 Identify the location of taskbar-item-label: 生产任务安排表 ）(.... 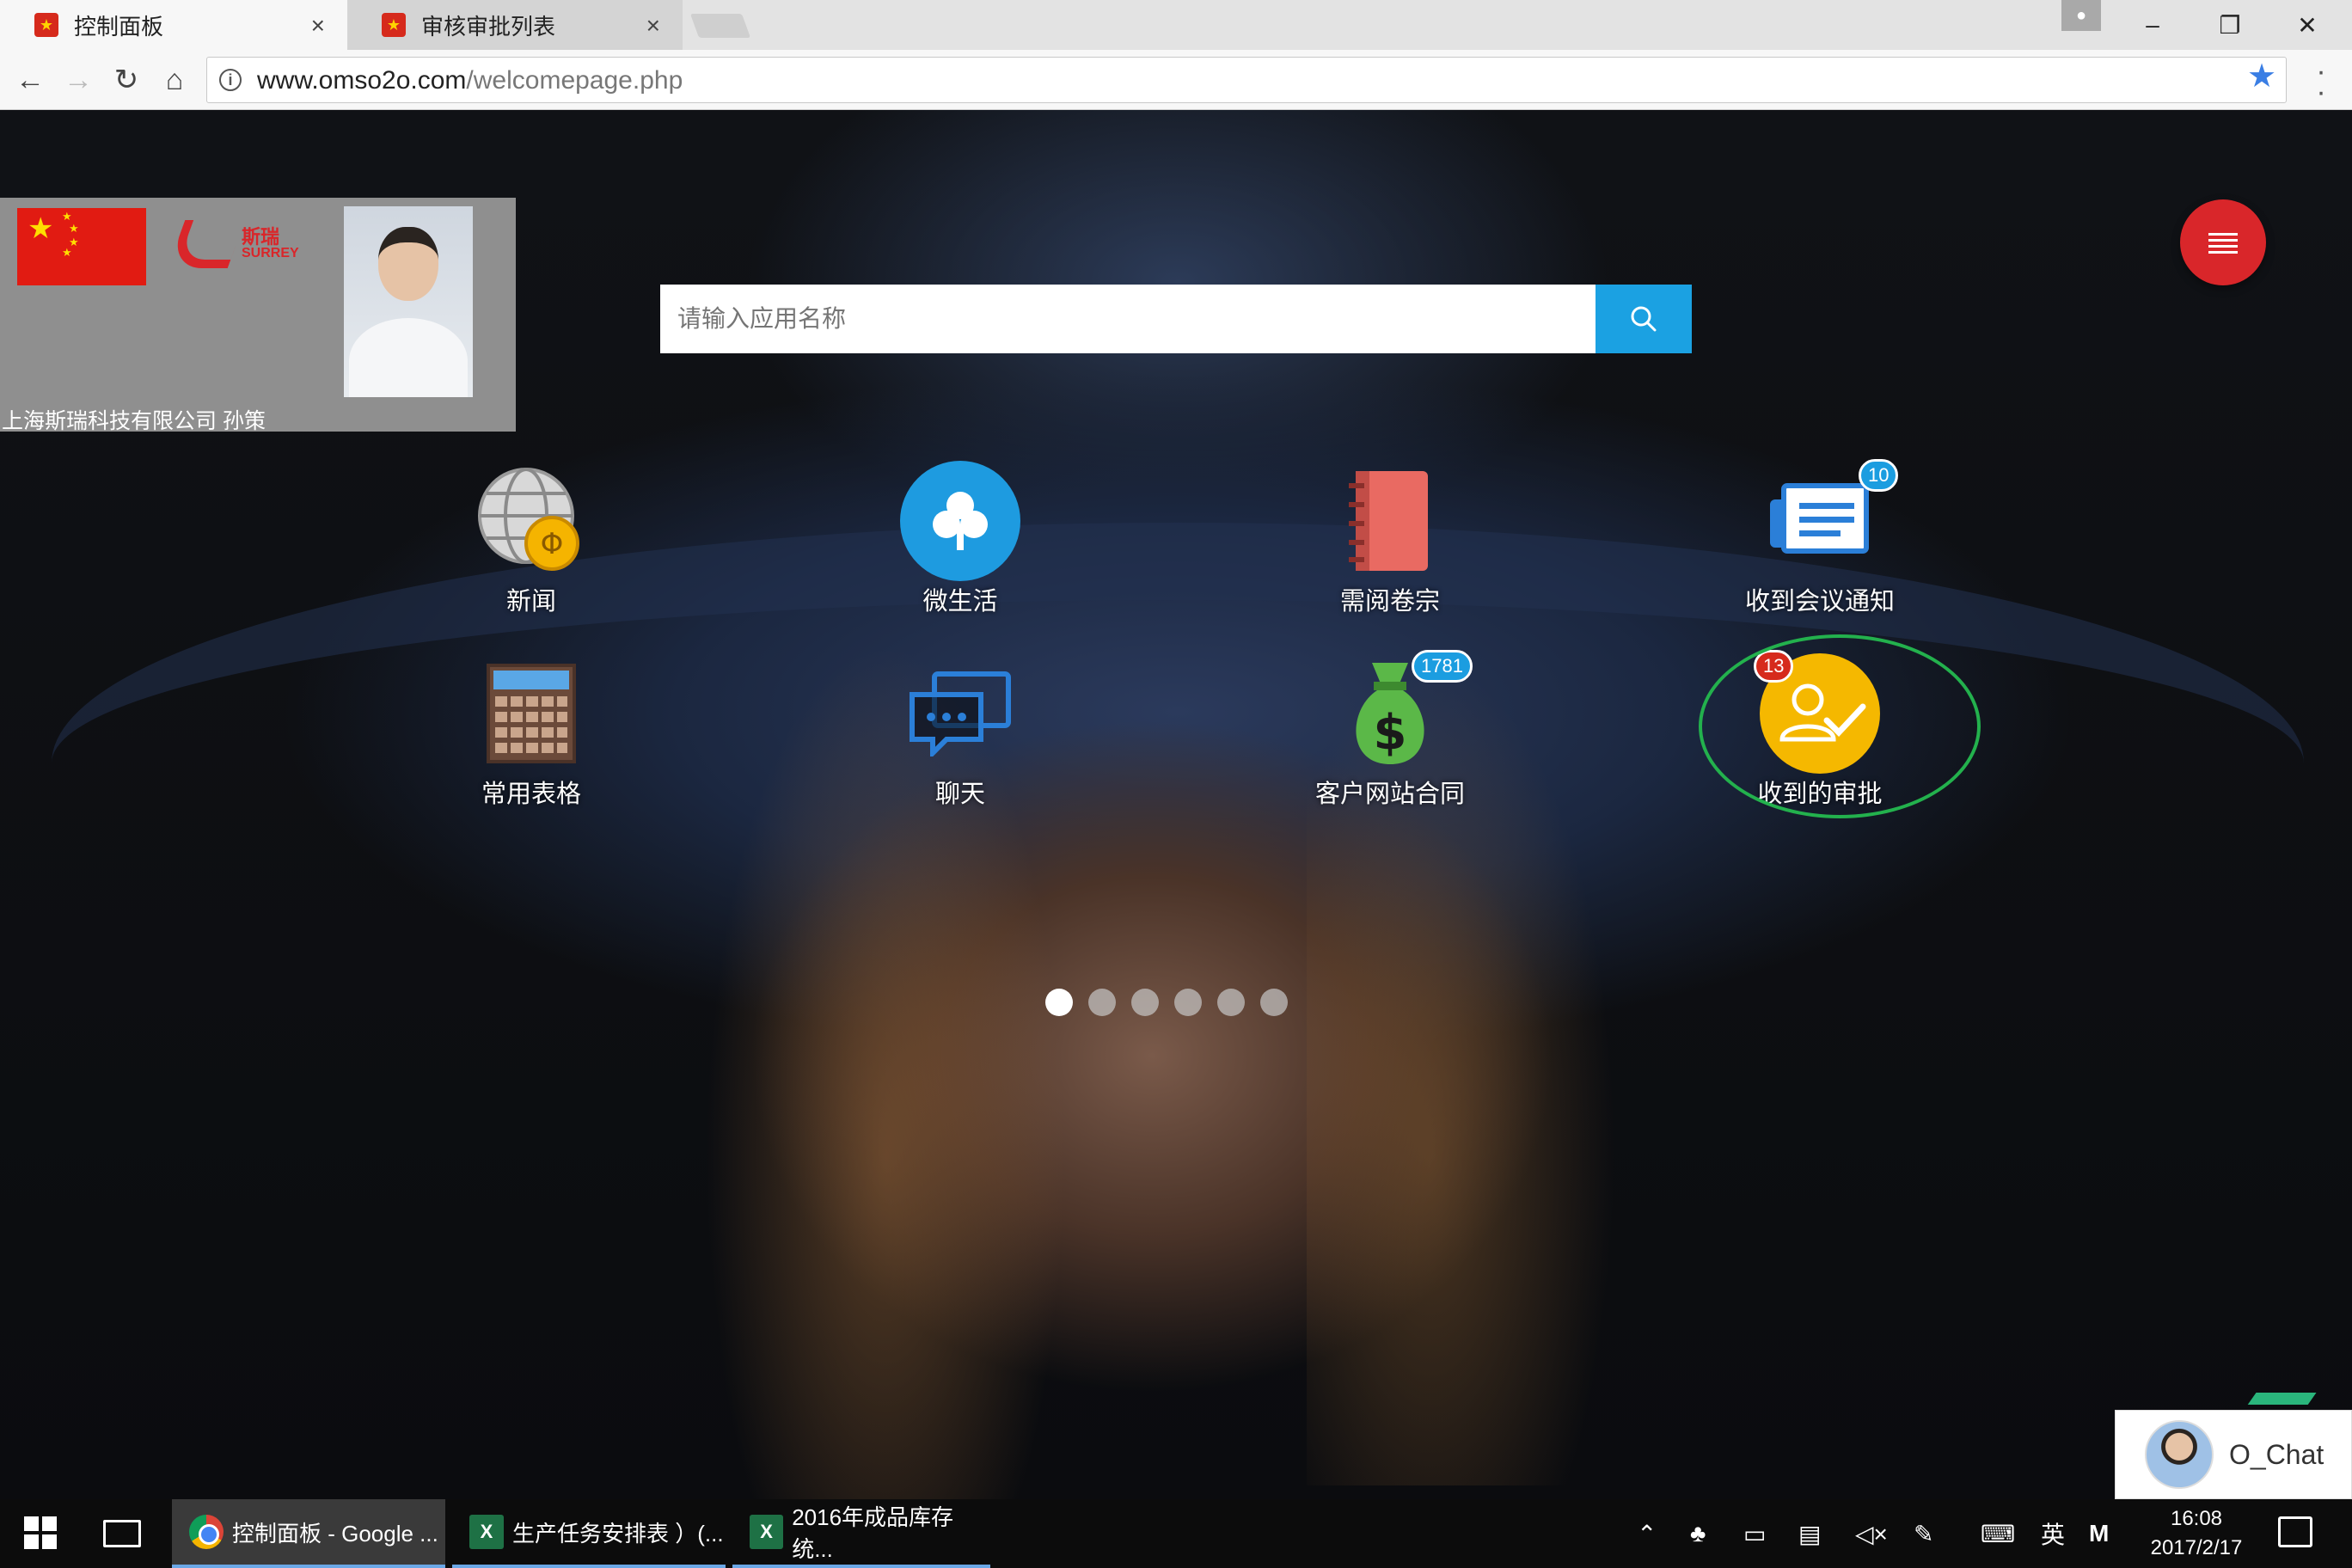
(618, 1533).